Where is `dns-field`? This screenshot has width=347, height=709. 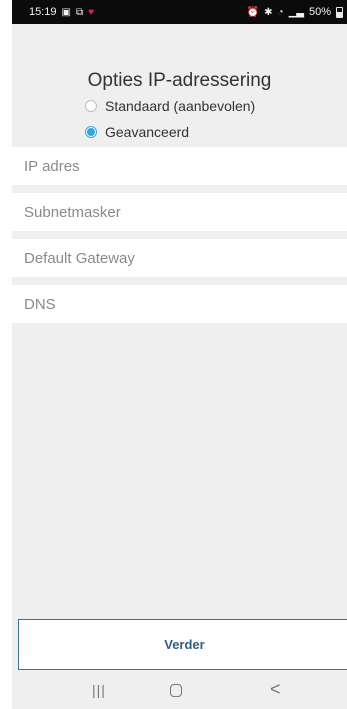
dns-field is located at coordinates (179, 304).